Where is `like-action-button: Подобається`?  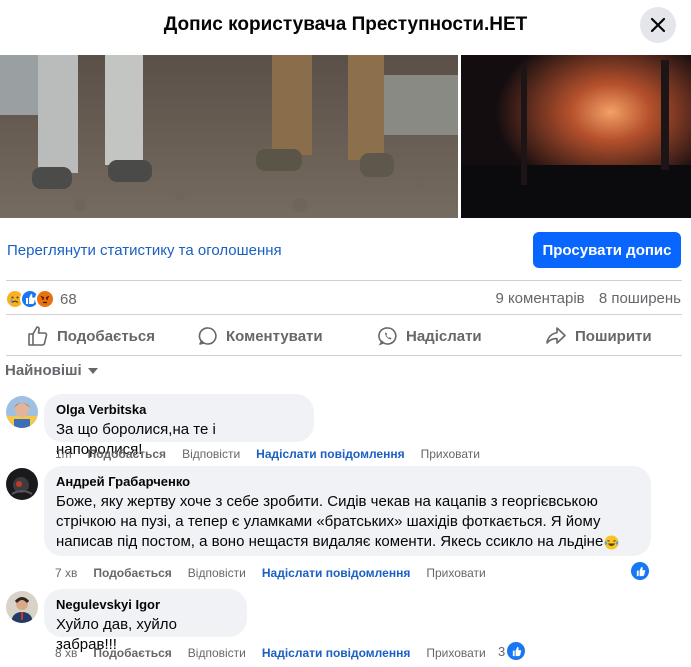 like-action-button: Подобається is located at coordinates (91, 336).